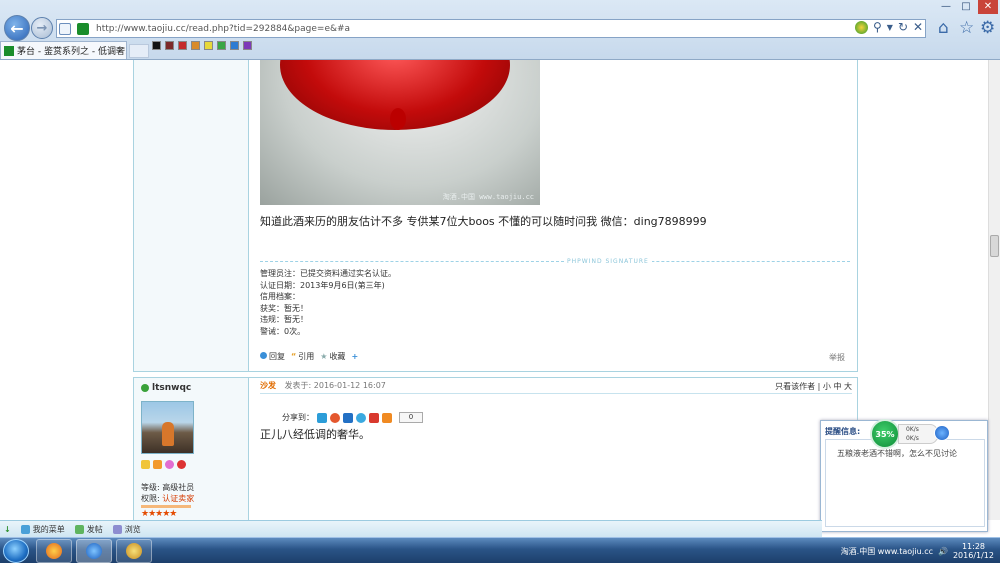 This screenshot has width=1000, height=563. I want to click on clock: 11:28 2016/1/12, so click(973, 551).